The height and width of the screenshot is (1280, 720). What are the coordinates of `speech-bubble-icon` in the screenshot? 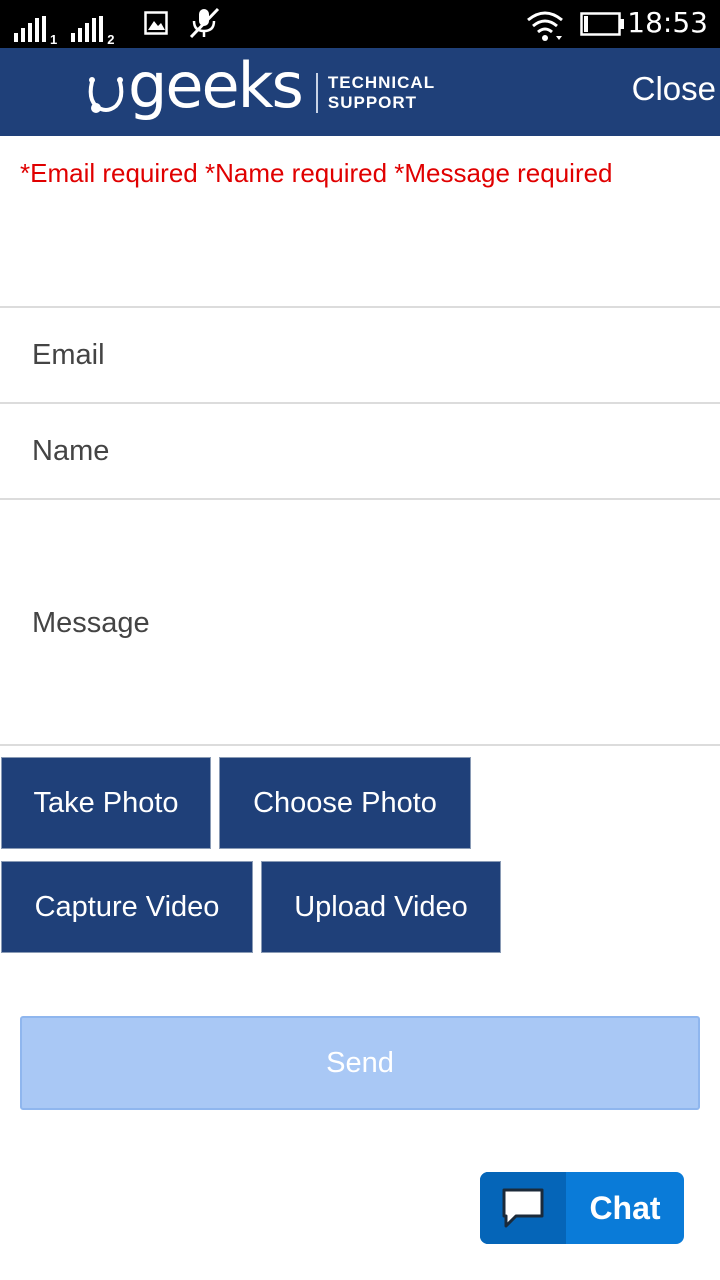 It's located at (523, 1208).